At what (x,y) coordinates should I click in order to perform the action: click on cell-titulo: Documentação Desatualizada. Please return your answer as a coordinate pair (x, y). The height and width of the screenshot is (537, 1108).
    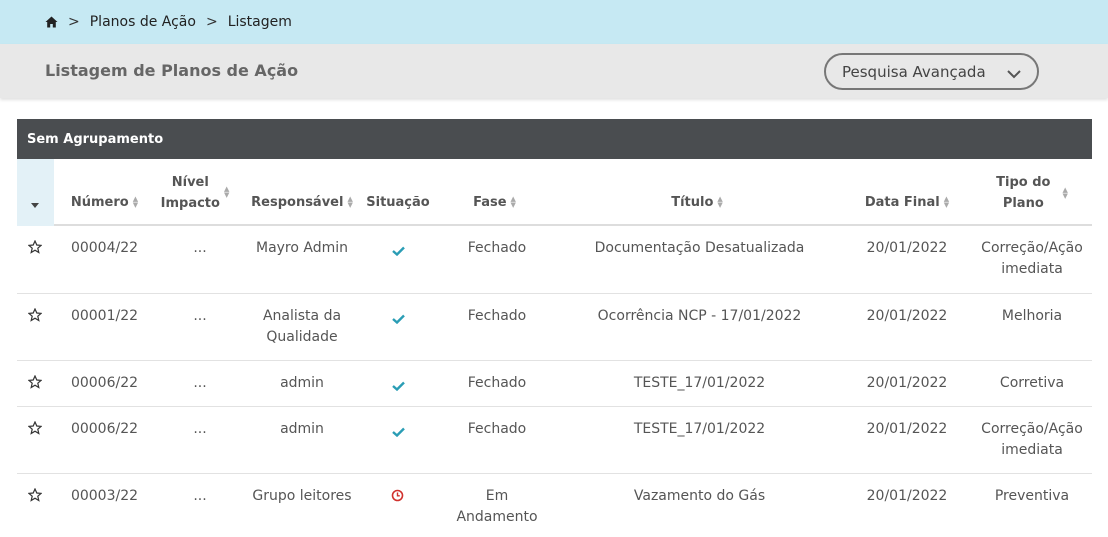
    Looking at the image, I should click on (699, 248).